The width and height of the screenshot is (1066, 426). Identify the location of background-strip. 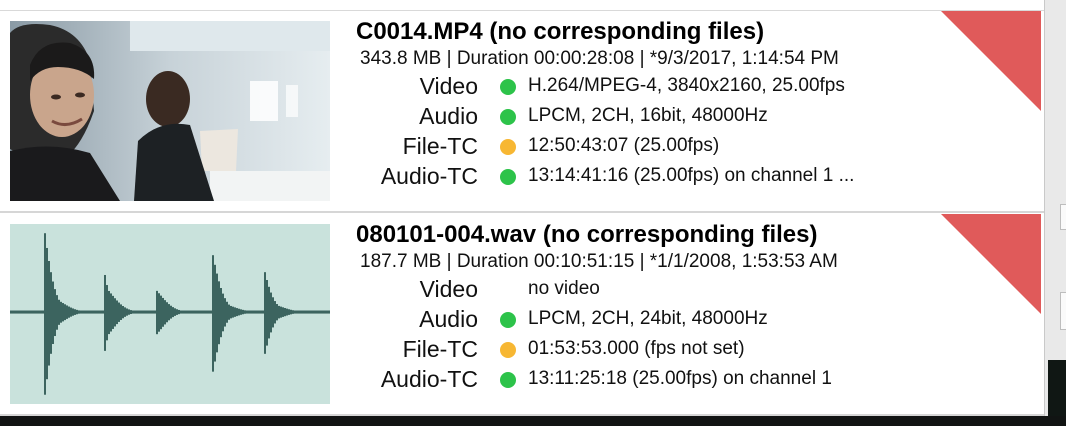
(533, 421).